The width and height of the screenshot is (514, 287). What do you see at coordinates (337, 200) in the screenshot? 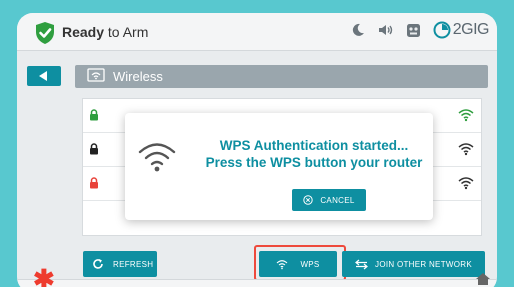
I see `cancel-label: CANCEL` at bounding box center [337, 200].